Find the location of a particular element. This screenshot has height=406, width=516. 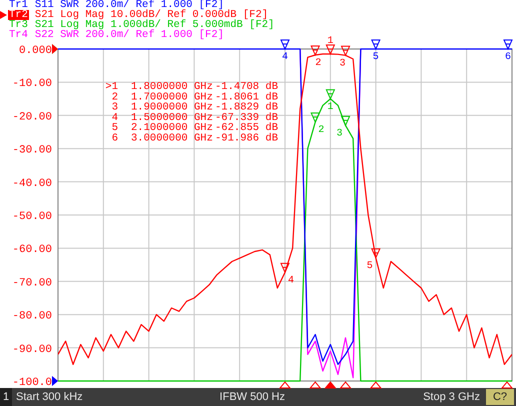

marker-number: 4 is located at coordinates (115, 118).